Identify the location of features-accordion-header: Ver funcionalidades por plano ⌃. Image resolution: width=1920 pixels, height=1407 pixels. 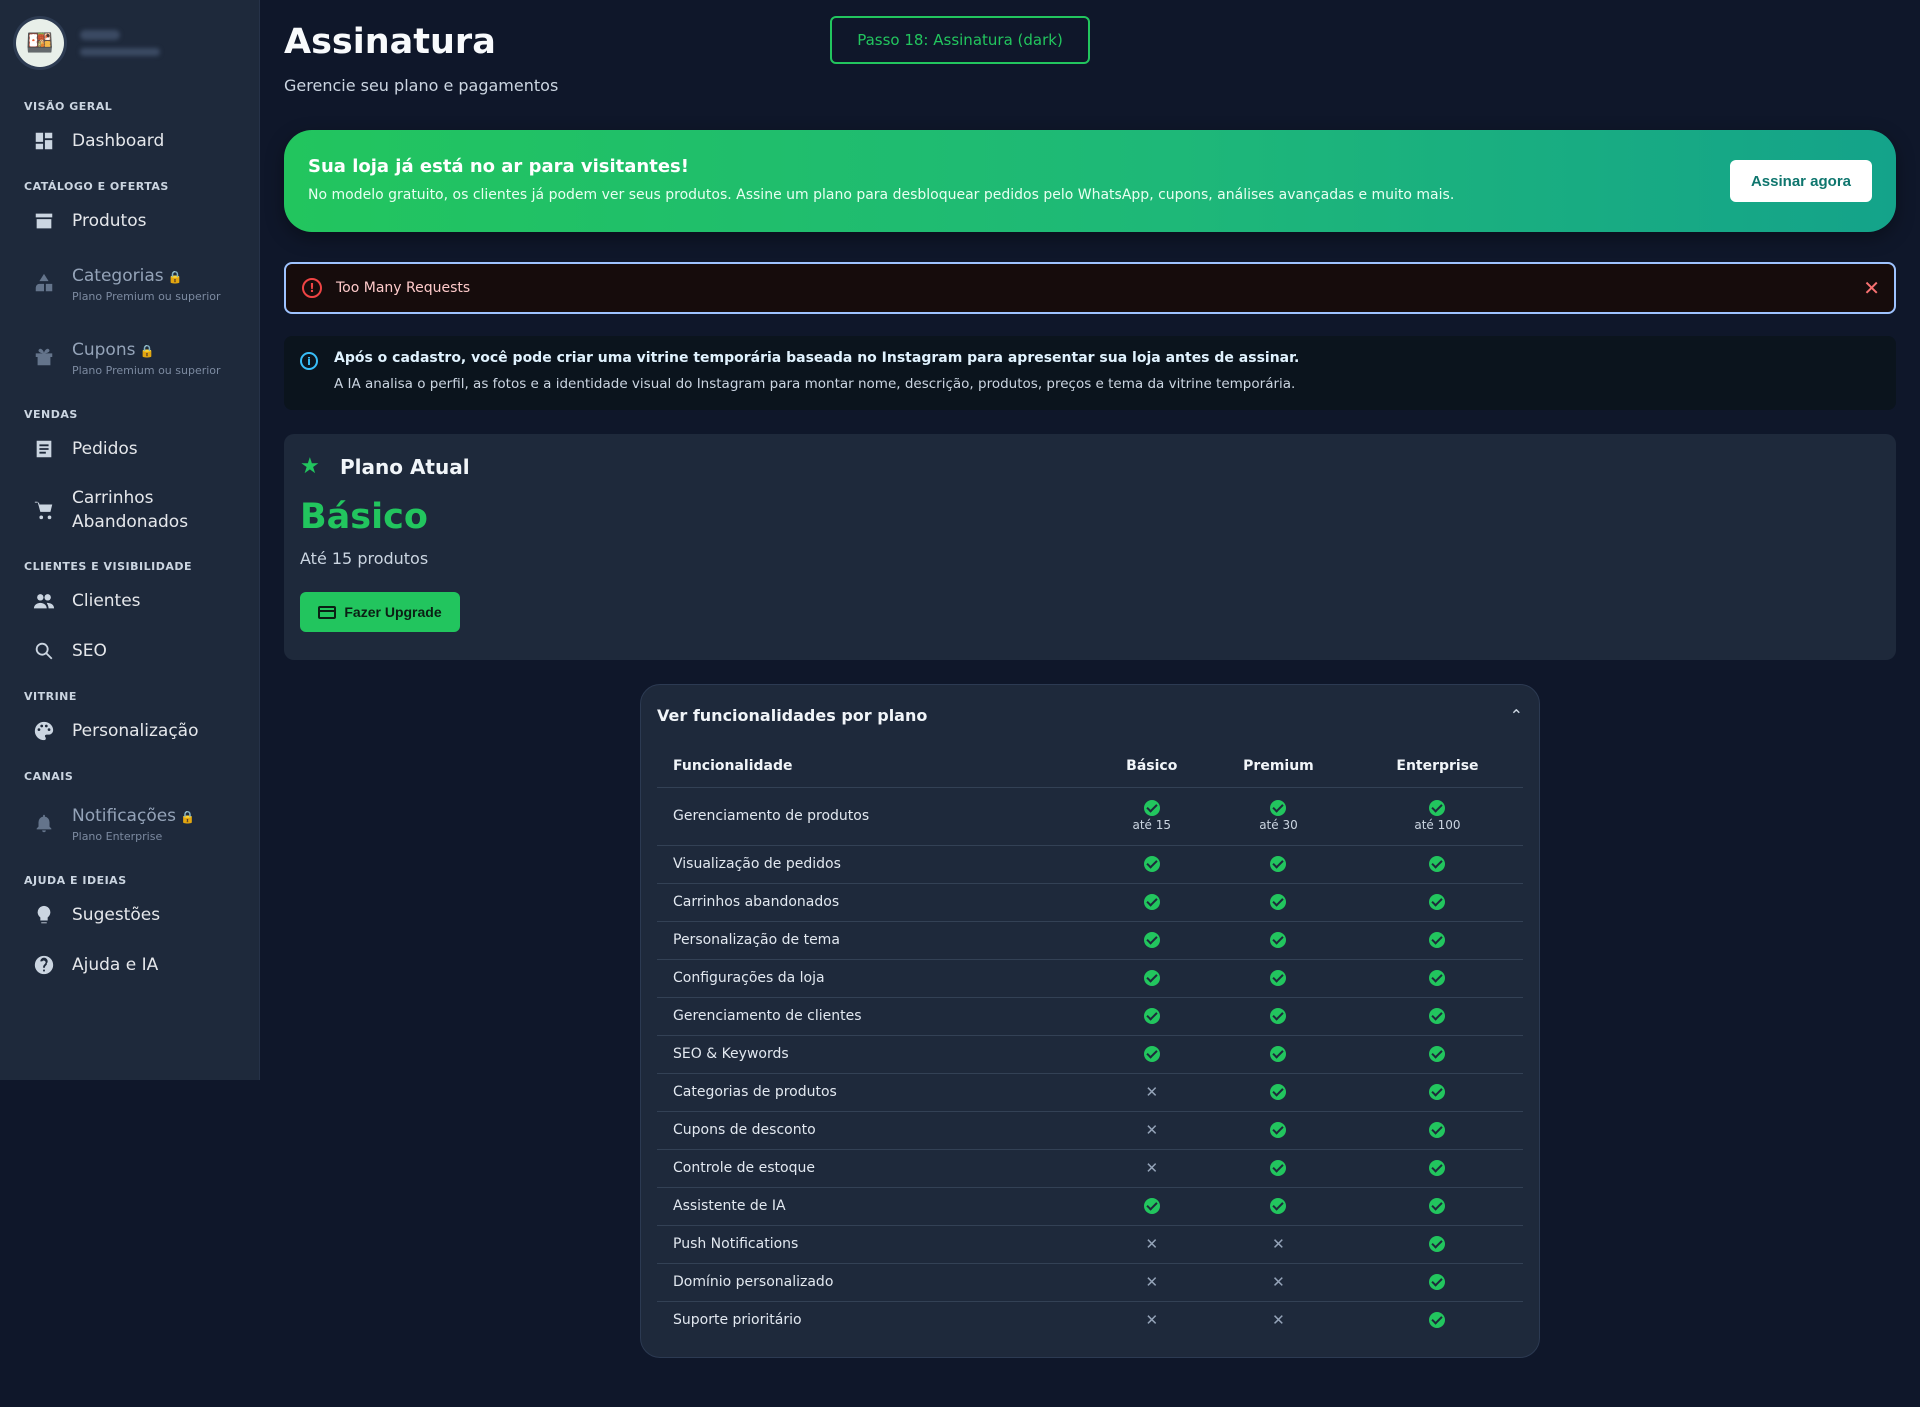
(1090, 715).